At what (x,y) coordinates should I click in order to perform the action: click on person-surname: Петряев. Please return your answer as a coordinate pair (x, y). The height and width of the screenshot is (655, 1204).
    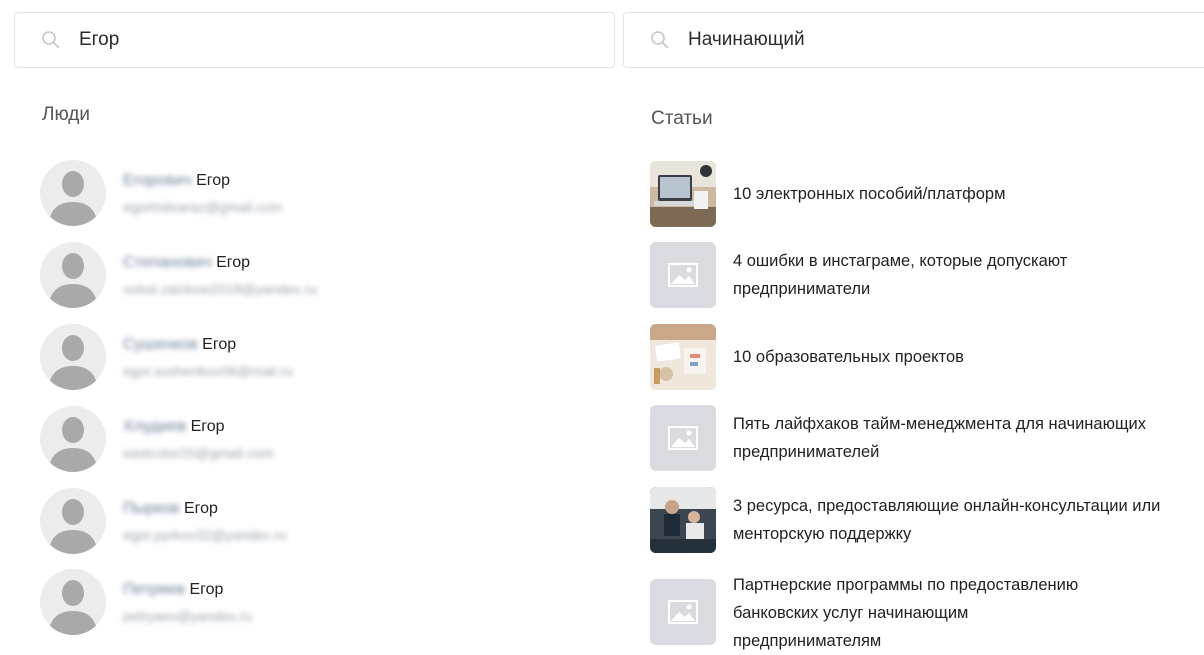
    Looking at the image, I should click on (154, 589).